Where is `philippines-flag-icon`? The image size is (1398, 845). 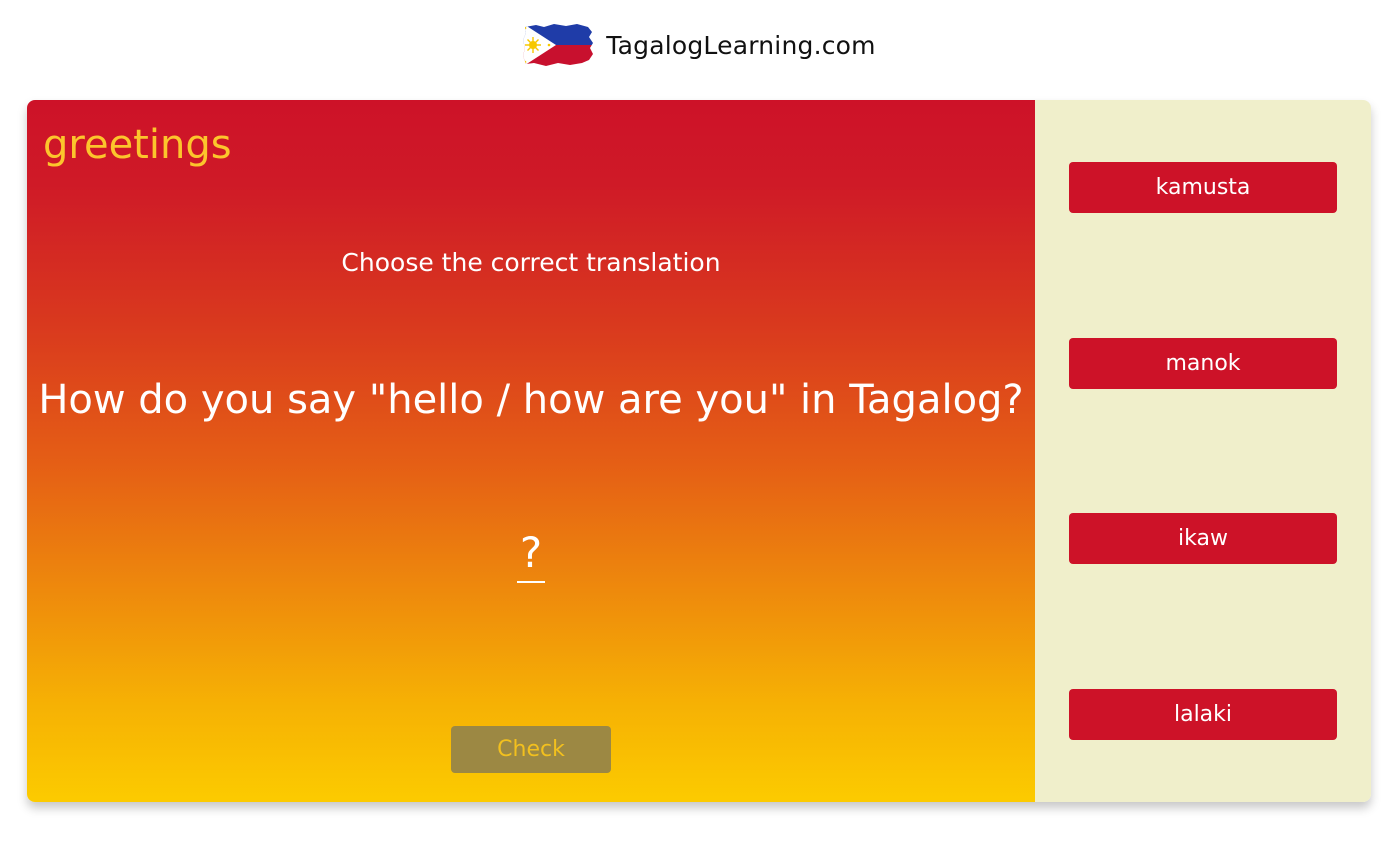
philippines-flag-icon is located at coordinates (558, 45).